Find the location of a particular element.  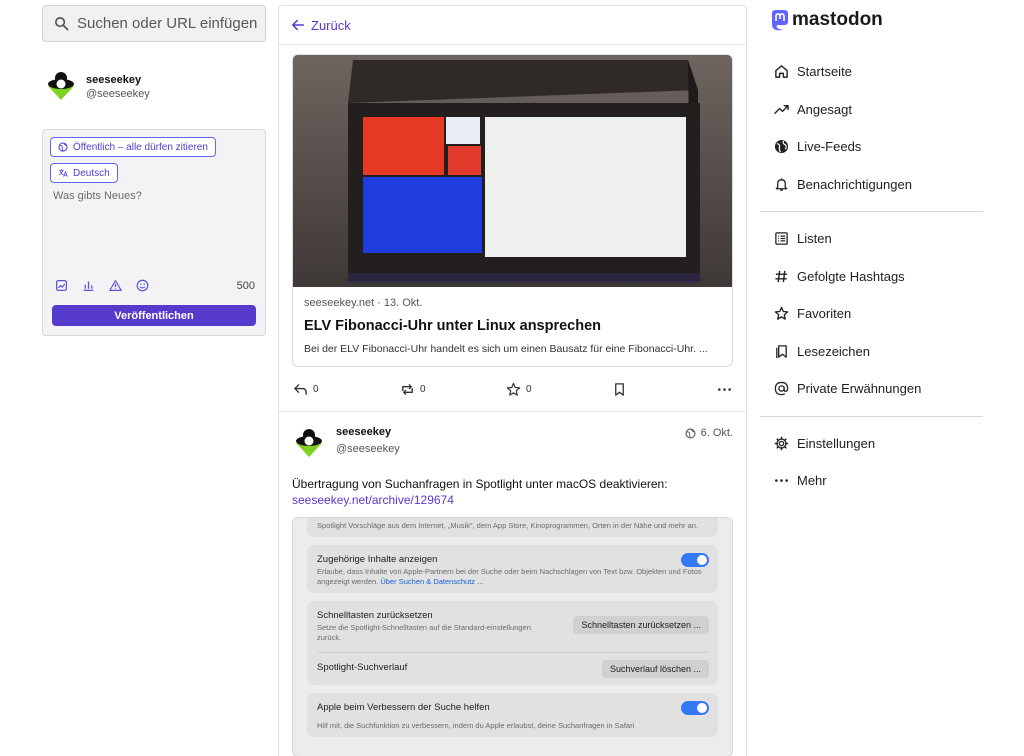

nav-label: Listen is located at coordinates (814, 239).